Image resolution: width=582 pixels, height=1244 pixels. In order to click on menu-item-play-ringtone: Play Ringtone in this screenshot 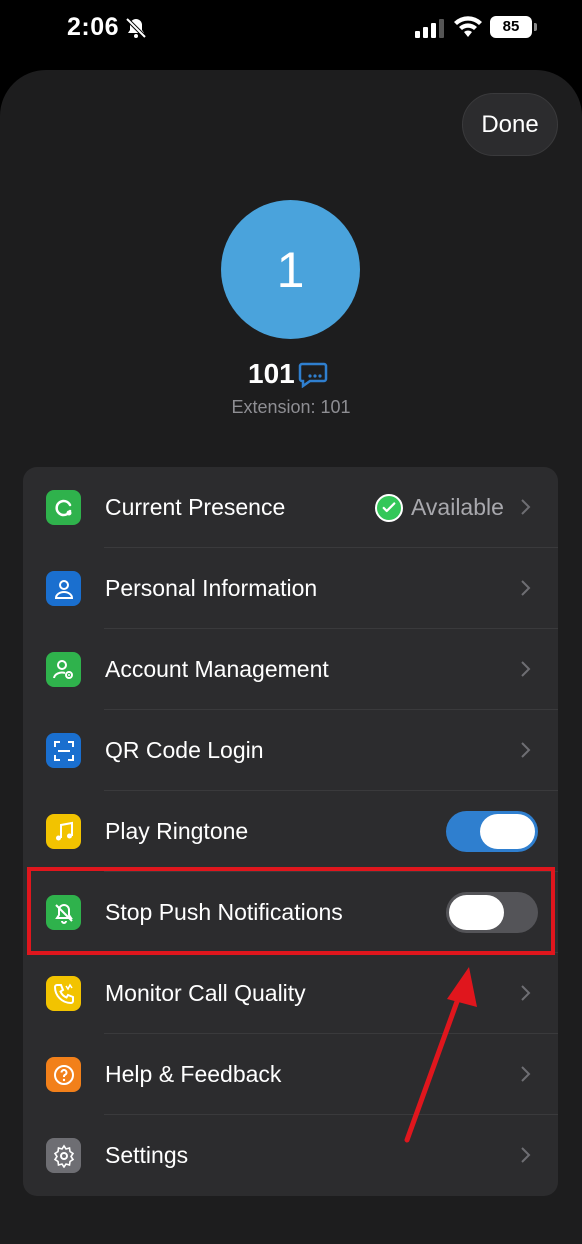, I will do `click(290, 831)`.